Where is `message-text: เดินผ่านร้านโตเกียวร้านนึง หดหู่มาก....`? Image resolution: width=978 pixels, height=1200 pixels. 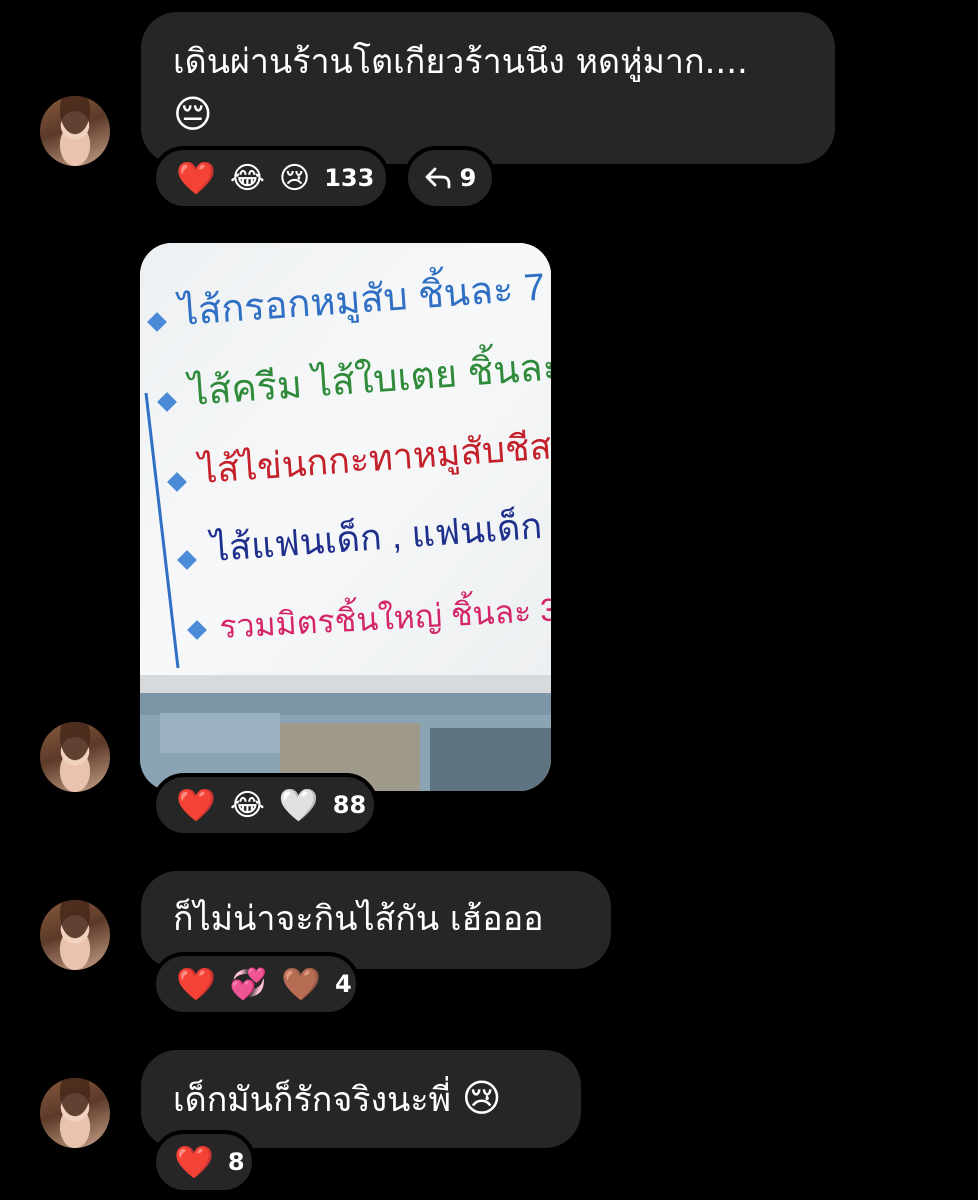 message-text: เดินผ่านร้านโตเกียวร้านนึง หดหู่มาก.... is located at coordinates (460, 62).